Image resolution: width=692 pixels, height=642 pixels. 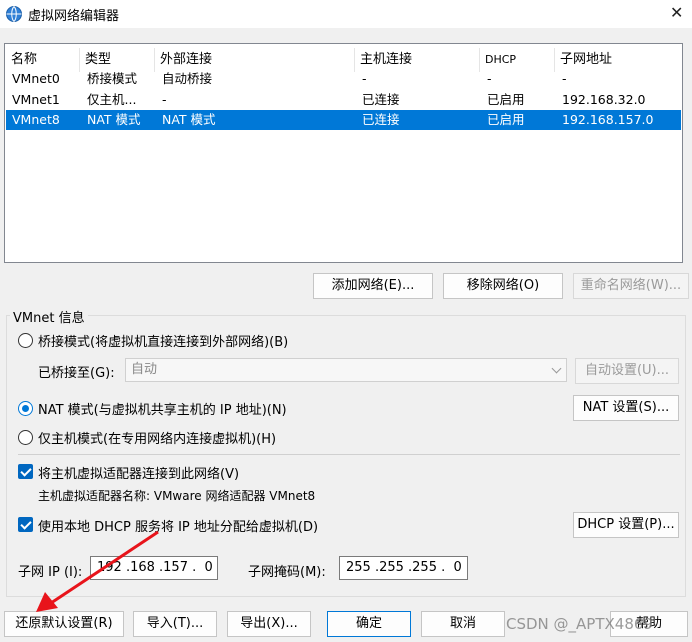 What do you see at coordinates (144, 369) in the screenshot?
I see `bridged-to-value: 自动` at bounding box center [144, 369].